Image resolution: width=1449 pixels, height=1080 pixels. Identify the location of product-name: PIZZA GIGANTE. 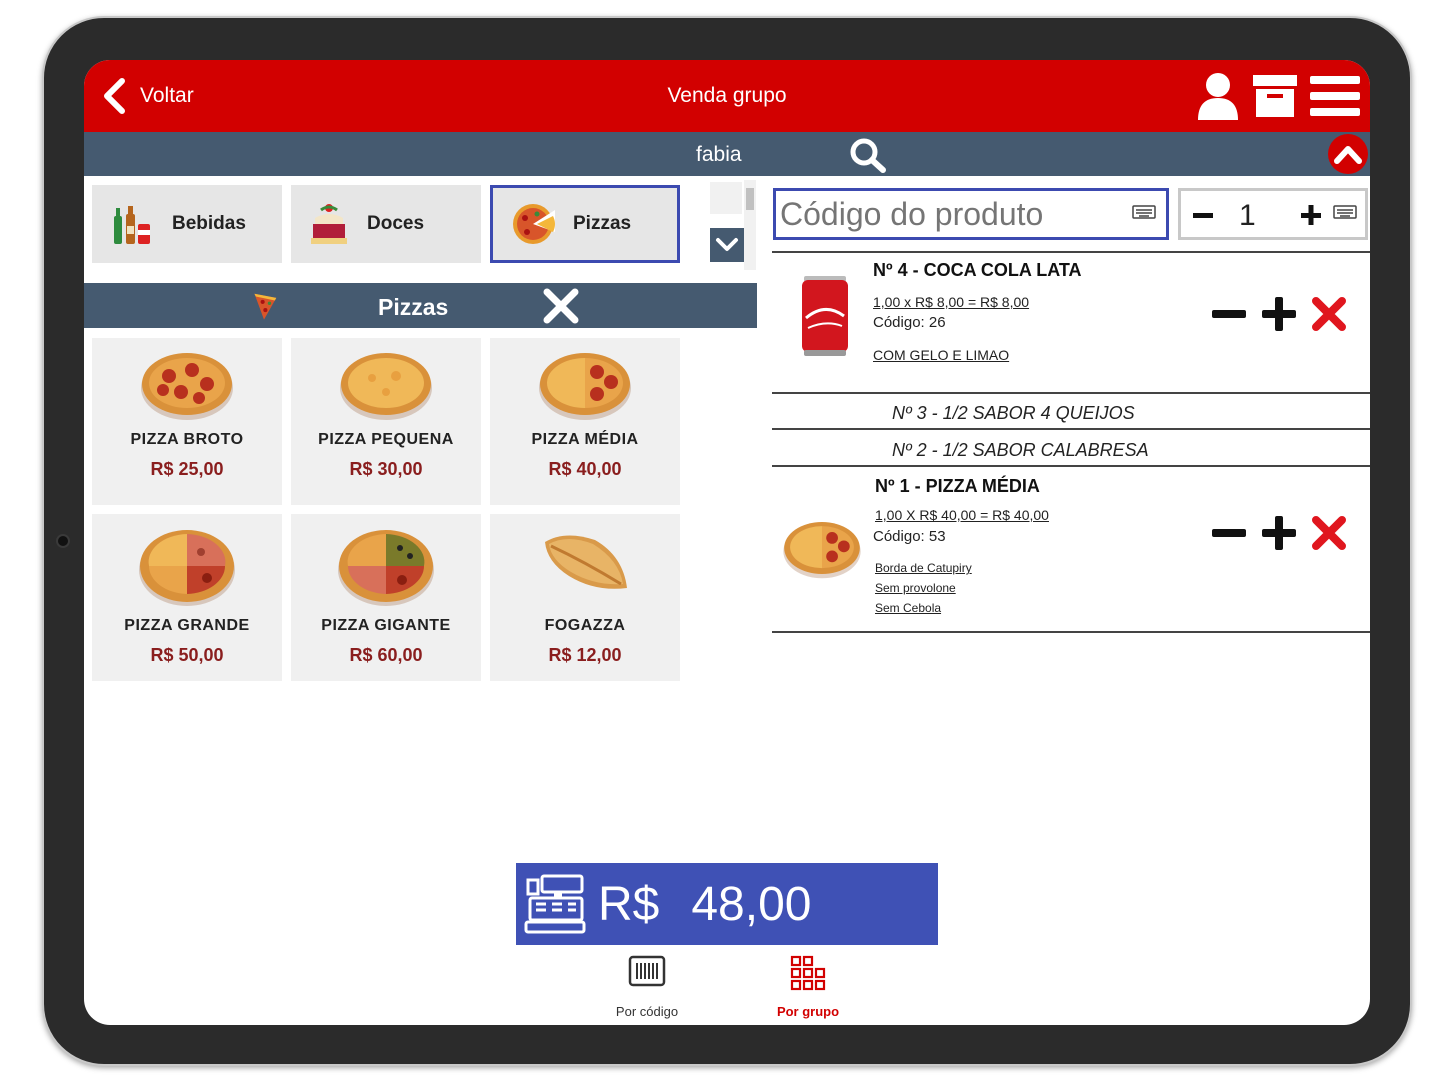
(386, 625).